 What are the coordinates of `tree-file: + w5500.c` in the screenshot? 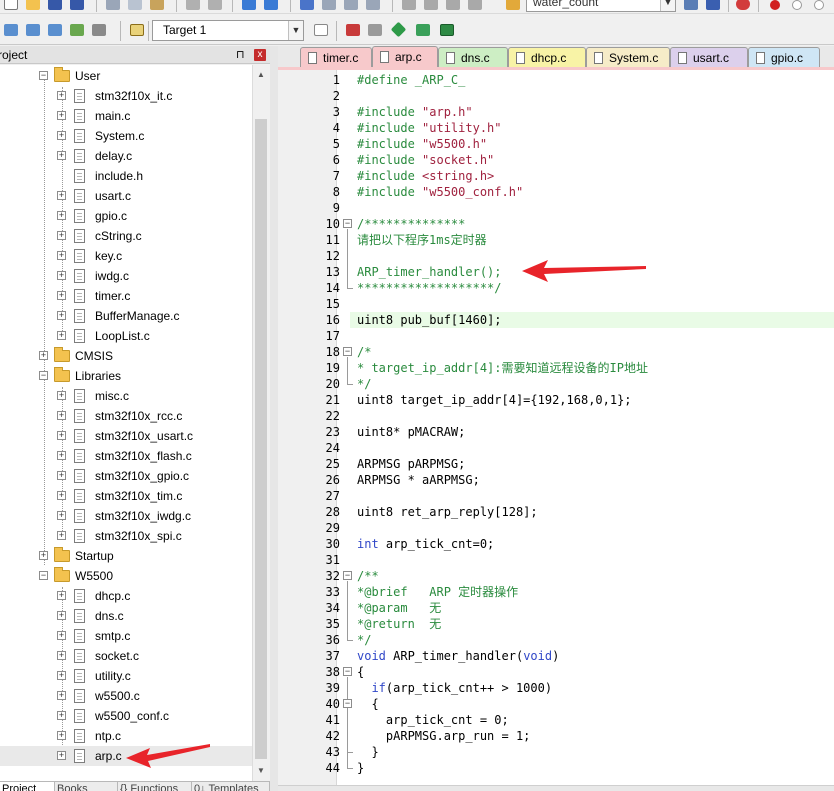 It's located at (126, 696).